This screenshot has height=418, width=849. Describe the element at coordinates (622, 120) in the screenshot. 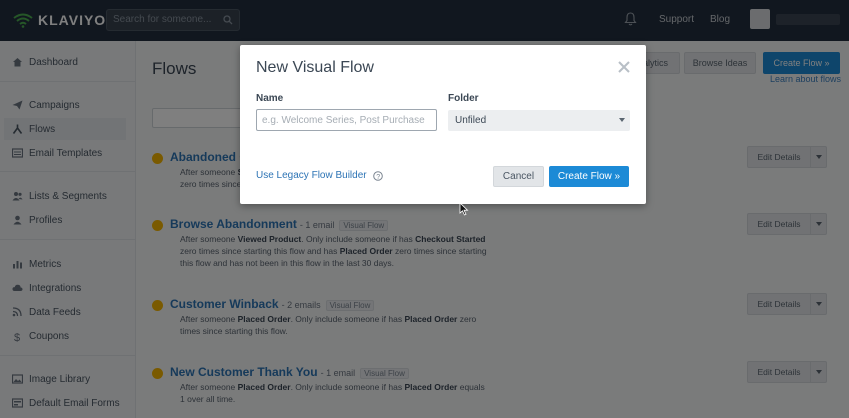

I see `chevron-down-icon` at that location.